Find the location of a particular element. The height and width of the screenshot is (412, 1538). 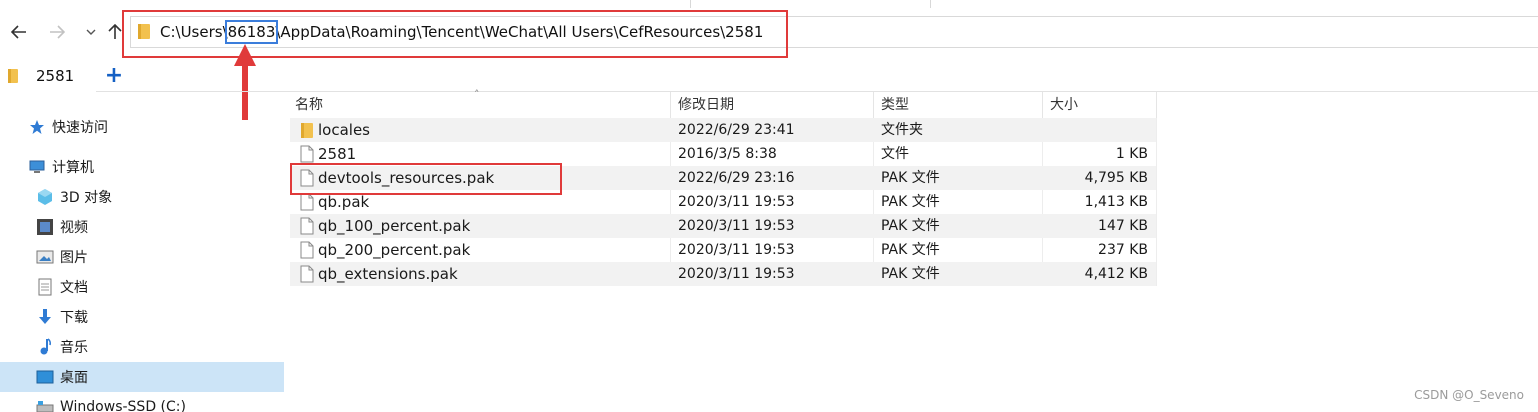

music-icon is located at coordinates (45, 347).